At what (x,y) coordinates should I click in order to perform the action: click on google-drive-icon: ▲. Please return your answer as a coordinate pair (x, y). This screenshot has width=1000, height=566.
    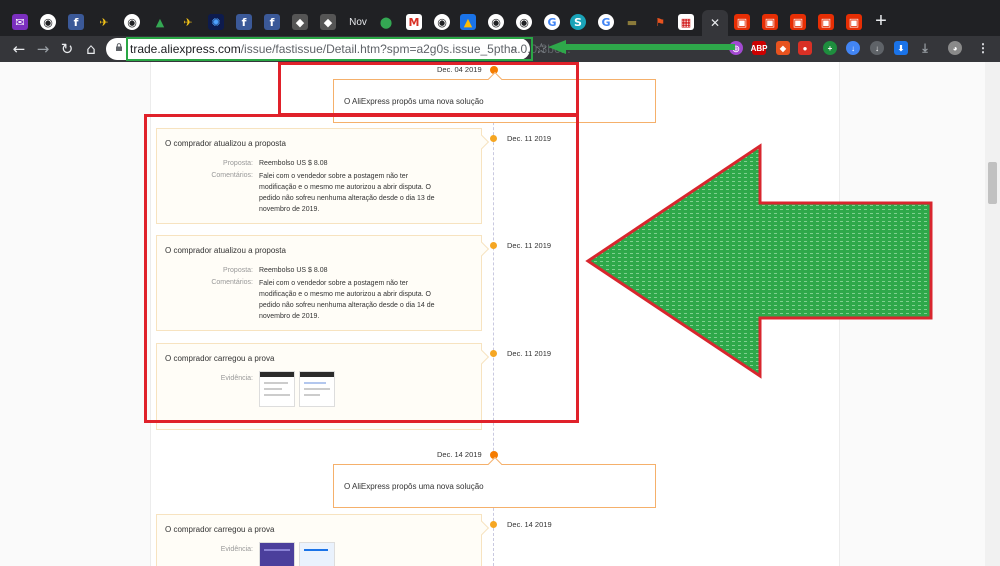
    Looking at the image, I should click on (160, 22).